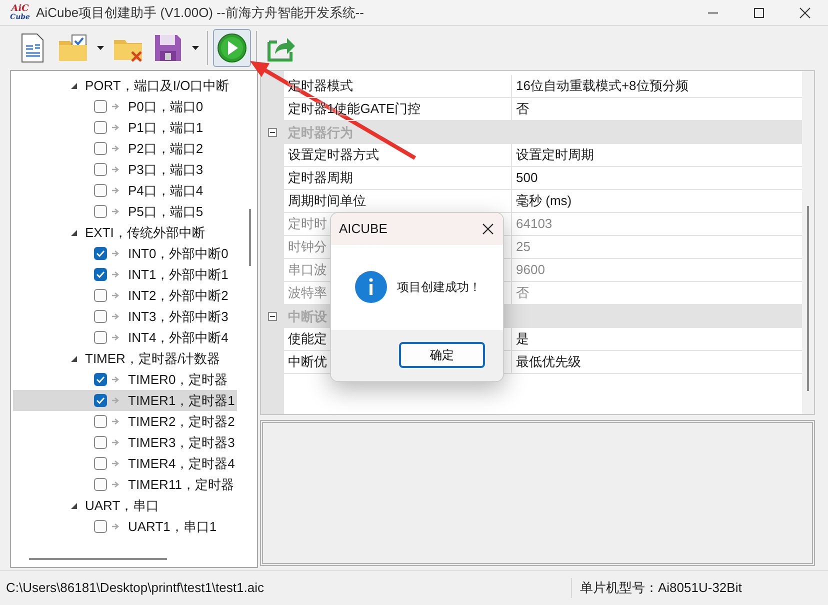 The height and width of the screenshot is (605, 828). Describe the element at coordinates (152, 358) in the screenshot. I see `tree-item: TIMER，定时器/计数器` at that location.